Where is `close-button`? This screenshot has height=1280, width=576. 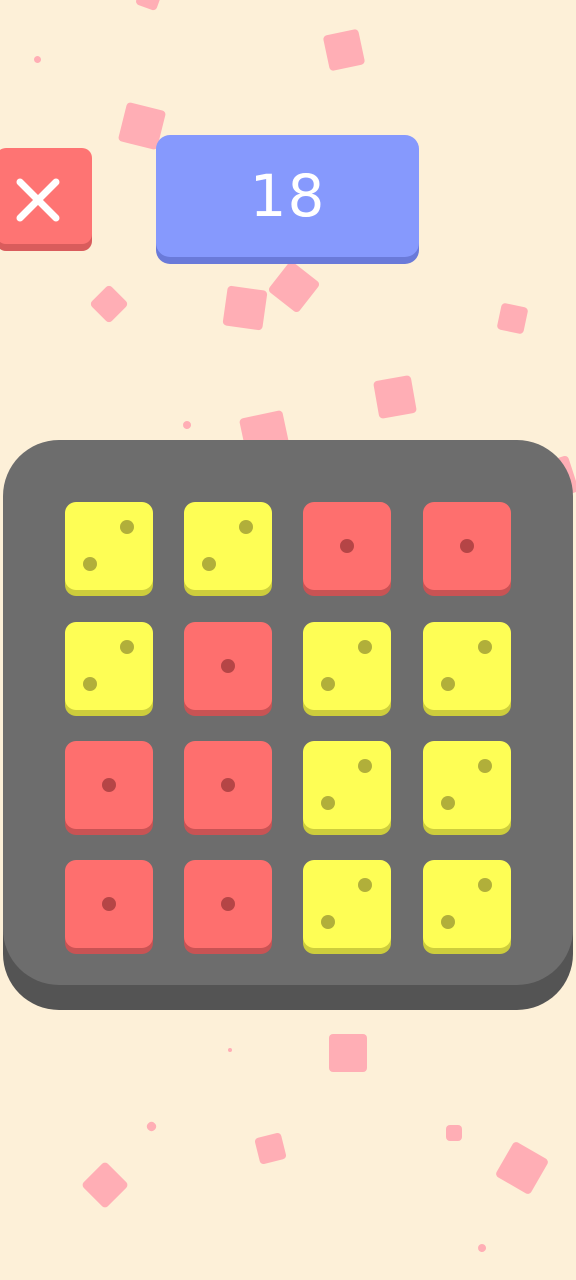
close-button is located at coordinates (46, 196).